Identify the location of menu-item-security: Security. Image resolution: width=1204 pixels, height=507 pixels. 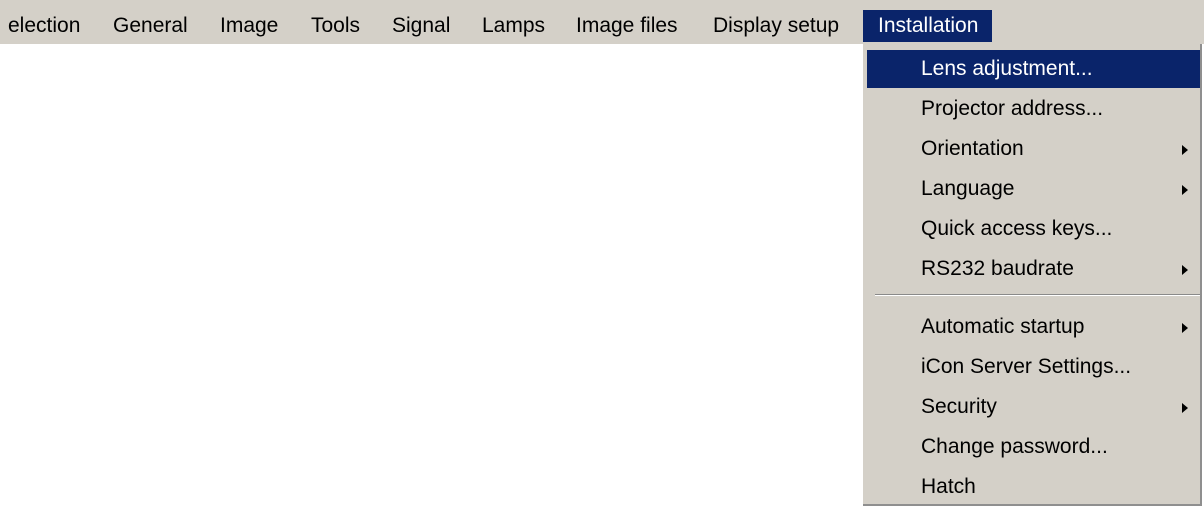
(1033, 407).